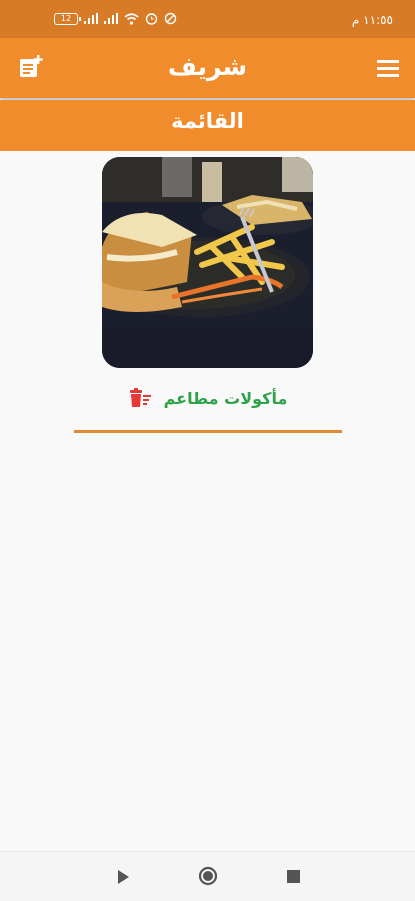 The image size is (415, 901). What do you see at coordinates (372, 20) in the screenshot?
I see `status-time: ١١:٥٥ م` at bounding box center [372, 20].